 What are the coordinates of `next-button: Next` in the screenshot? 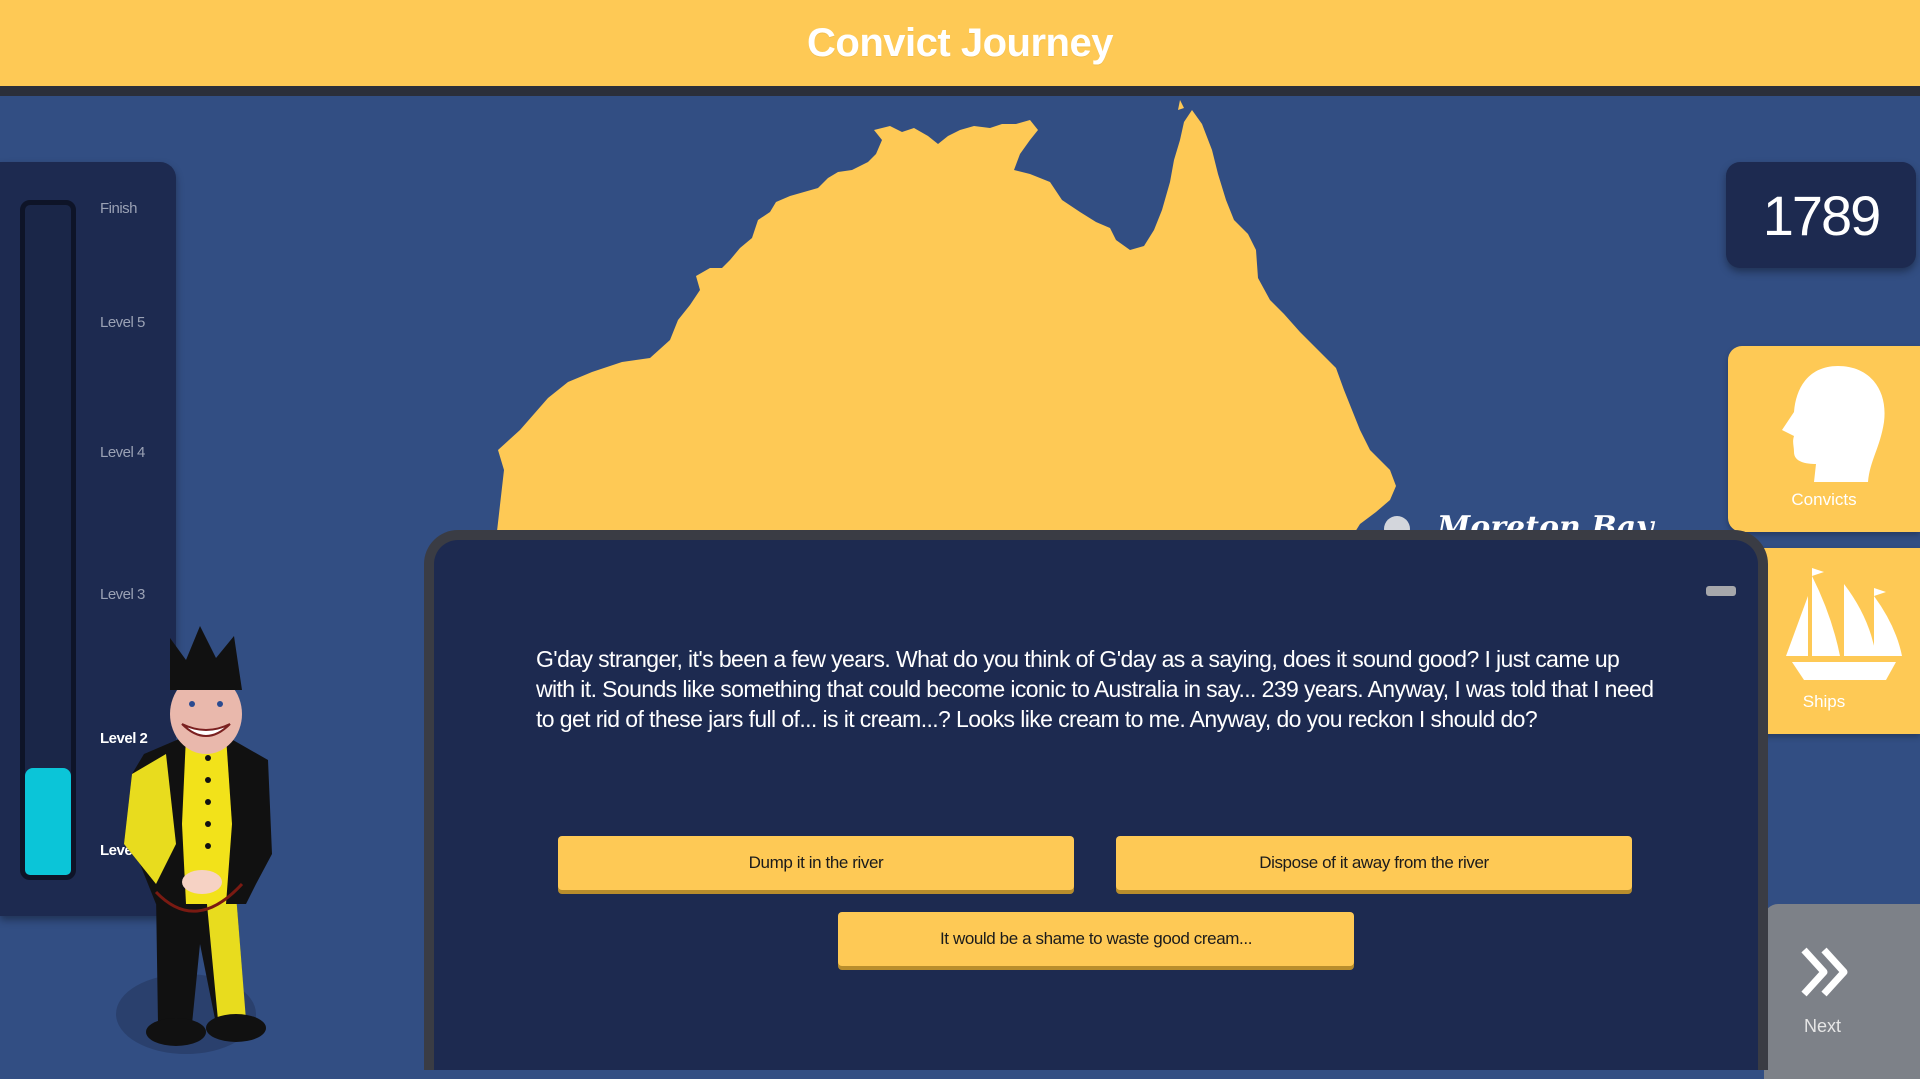 It's located at (1842, 991).